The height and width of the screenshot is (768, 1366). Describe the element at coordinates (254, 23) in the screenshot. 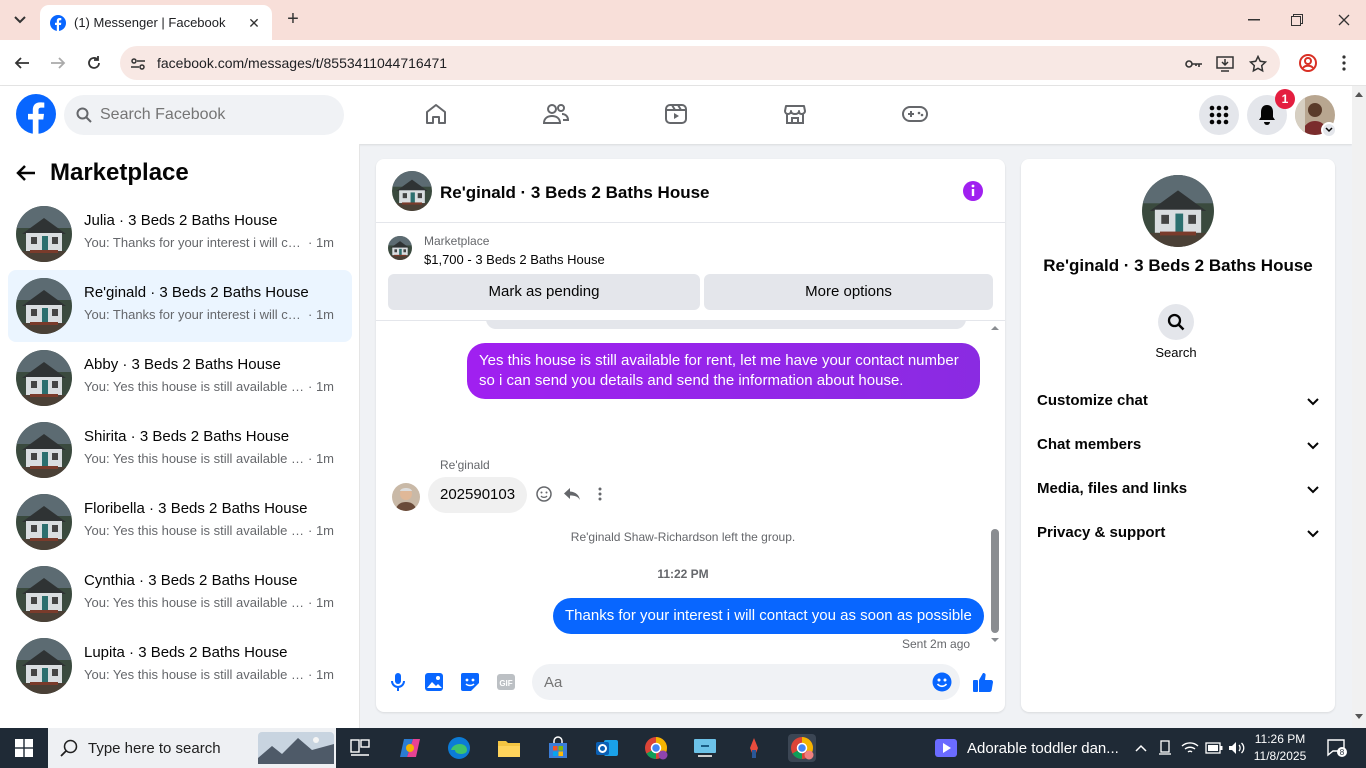

I see `tab-close-icon: ✕` at that location.